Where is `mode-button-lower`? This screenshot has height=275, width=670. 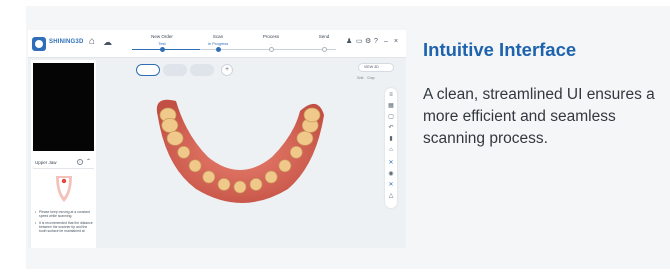 mode-button-lower is located at coordinates (175, 70).